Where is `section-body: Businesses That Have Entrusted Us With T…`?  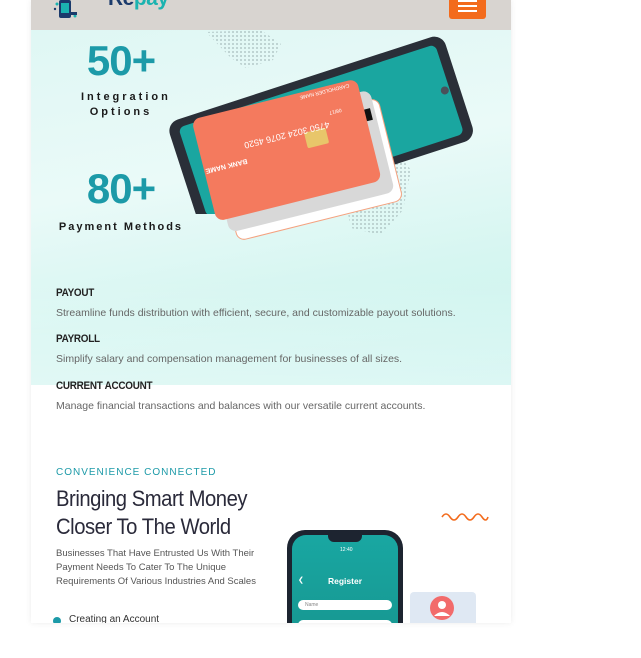
section-body: Businesses That Have Entrusted Us With T… is located at coordinates (156, 567).